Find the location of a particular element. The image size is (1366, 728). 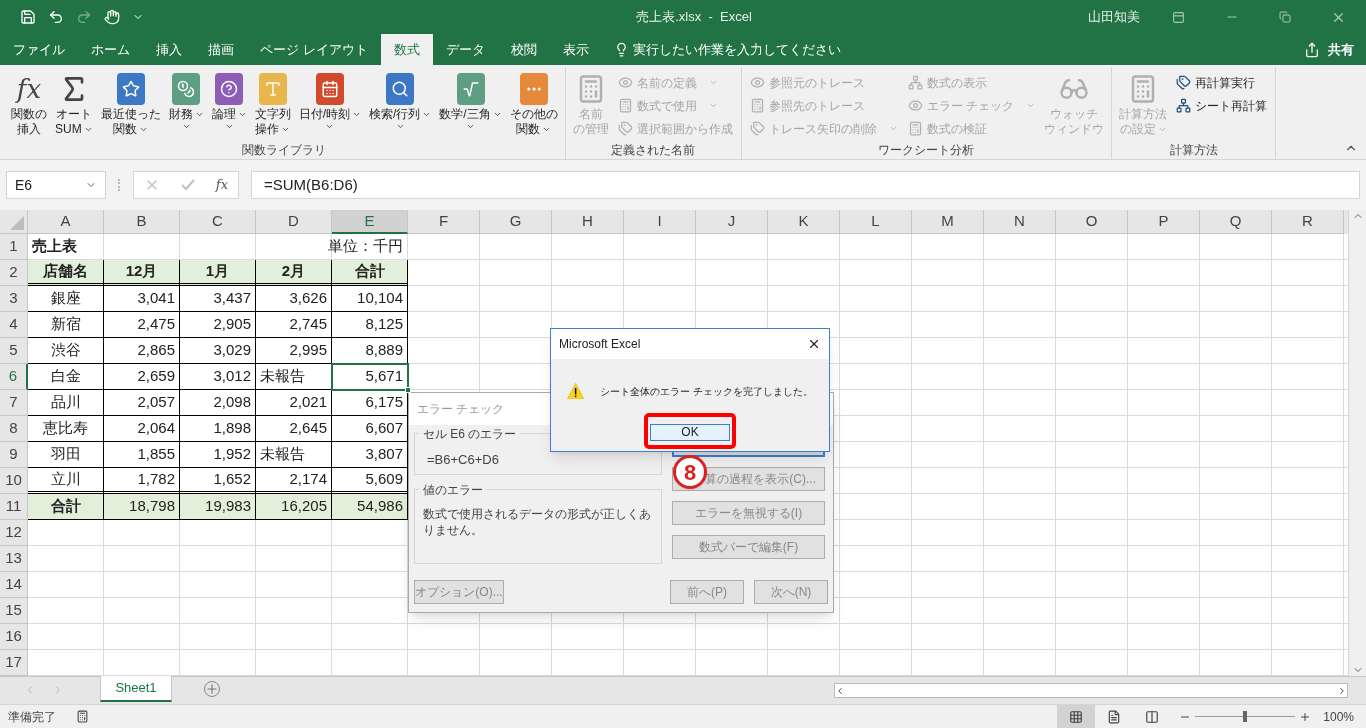

table-cell: 2,745 is located at coordinates (294, 325).